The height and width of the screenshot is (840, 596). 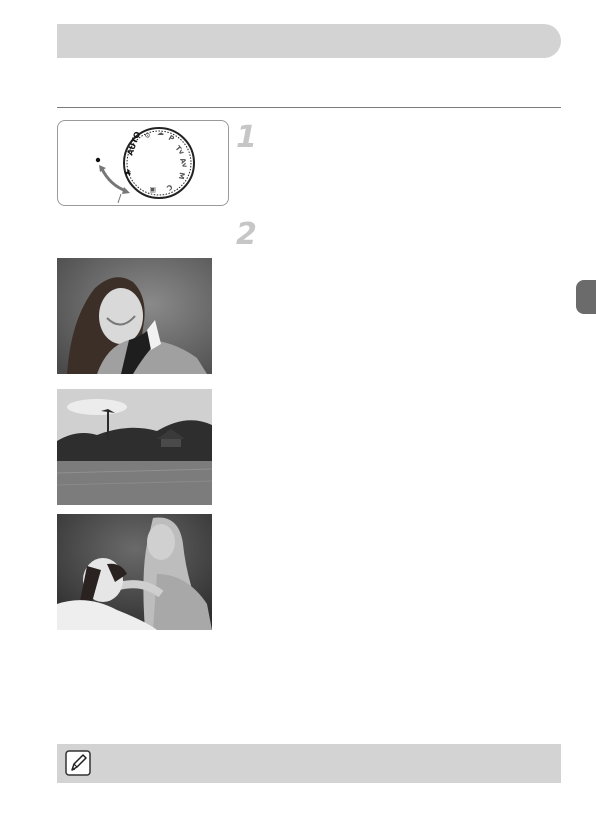 I want to click on mode-dial-illustration: ⚙ ☁ P Tv Av M C ▣ AUTO ♣, so click(x=143, y=163).